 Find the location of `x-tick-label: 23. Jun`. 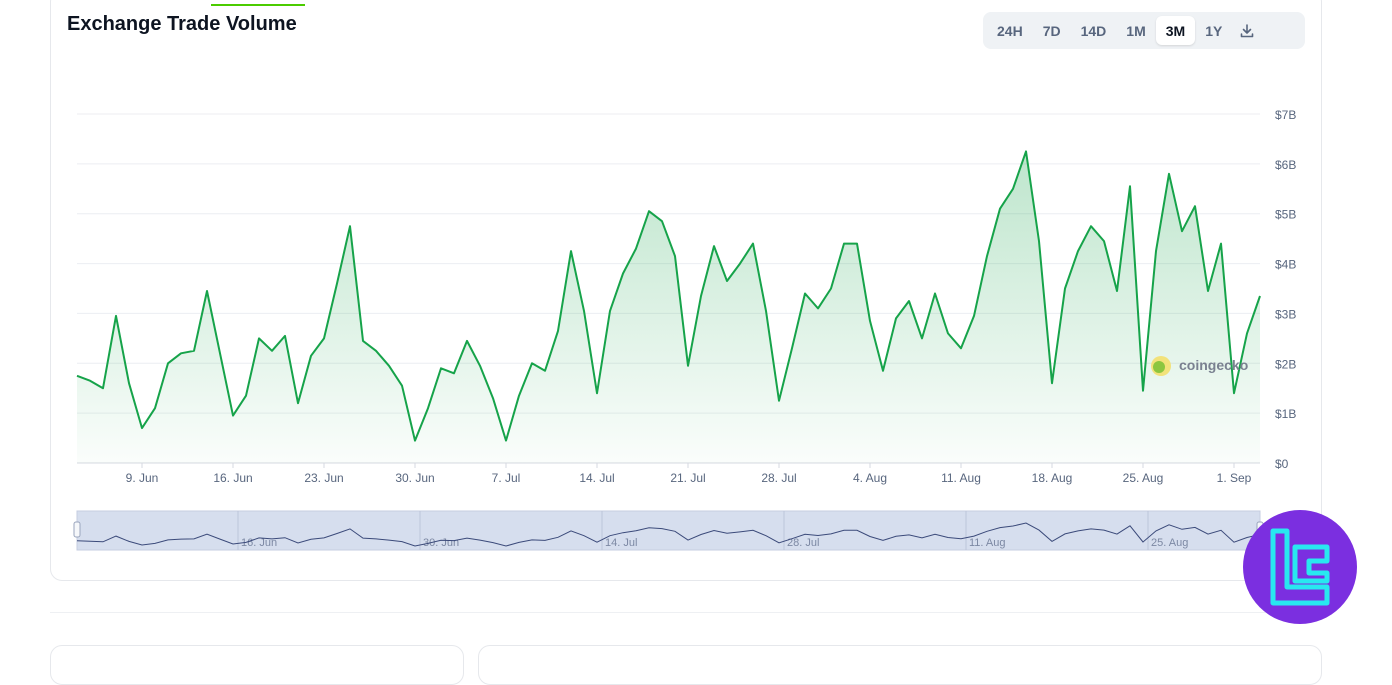

x-tick-label: 23. Jun is located at coordinates (323, 478).